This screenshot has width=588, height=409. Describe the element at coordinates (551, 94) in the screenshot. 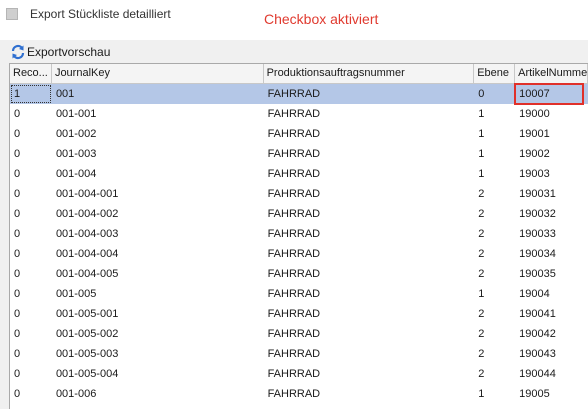

I see `cell-artikelnummer: 10007` at that location.